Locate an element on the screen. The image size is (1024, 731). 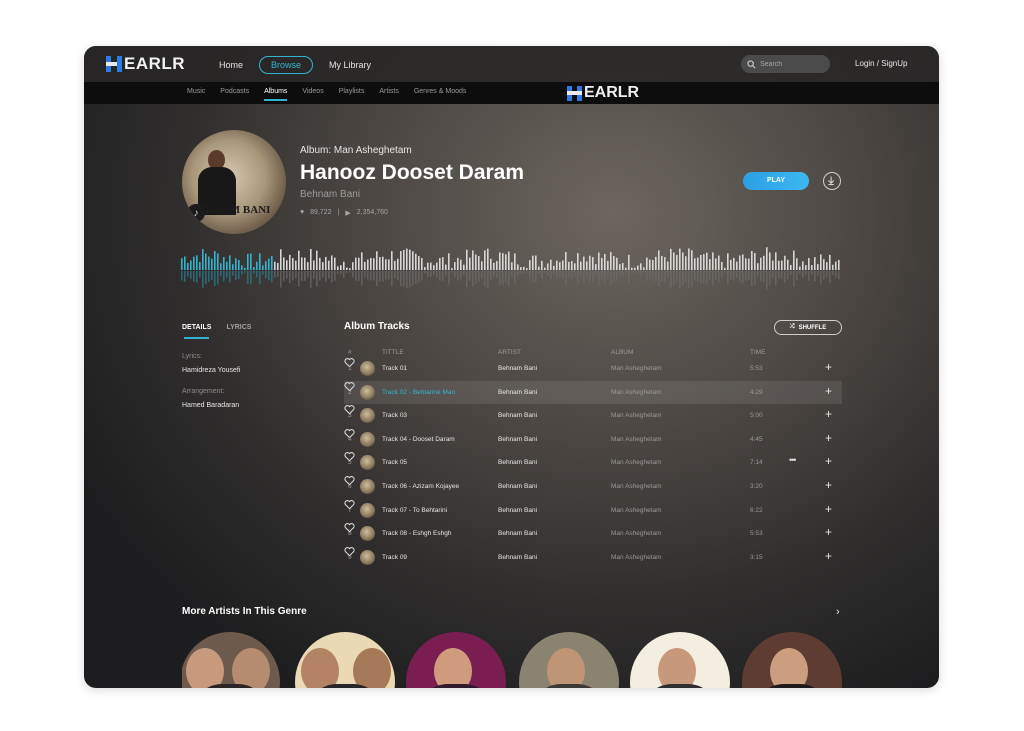
nav-home: Home is located at coordinates (231, 65).